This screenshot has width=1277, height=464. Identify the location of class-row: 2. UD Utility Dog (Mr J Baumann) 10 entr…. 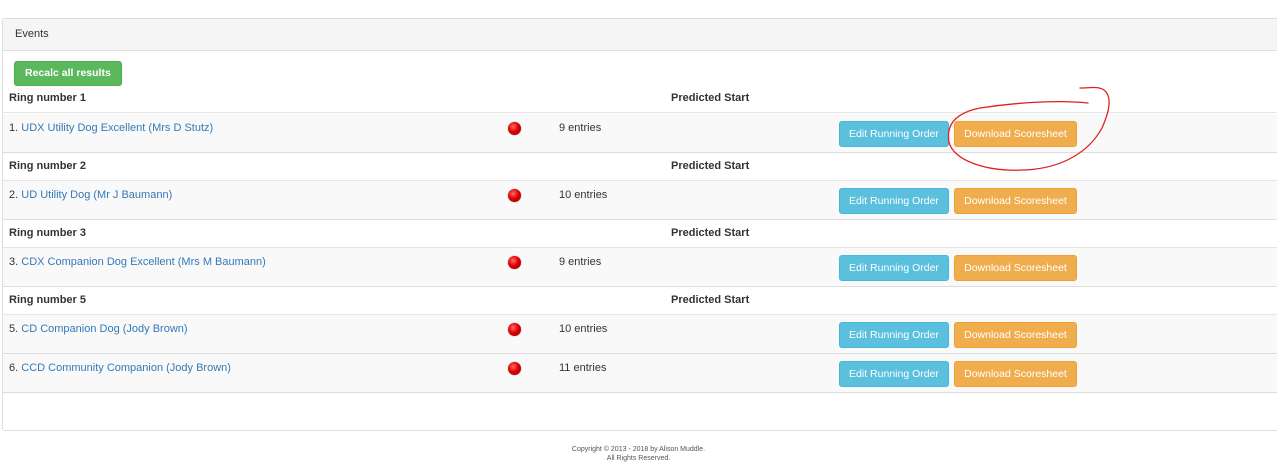
(640, 200).